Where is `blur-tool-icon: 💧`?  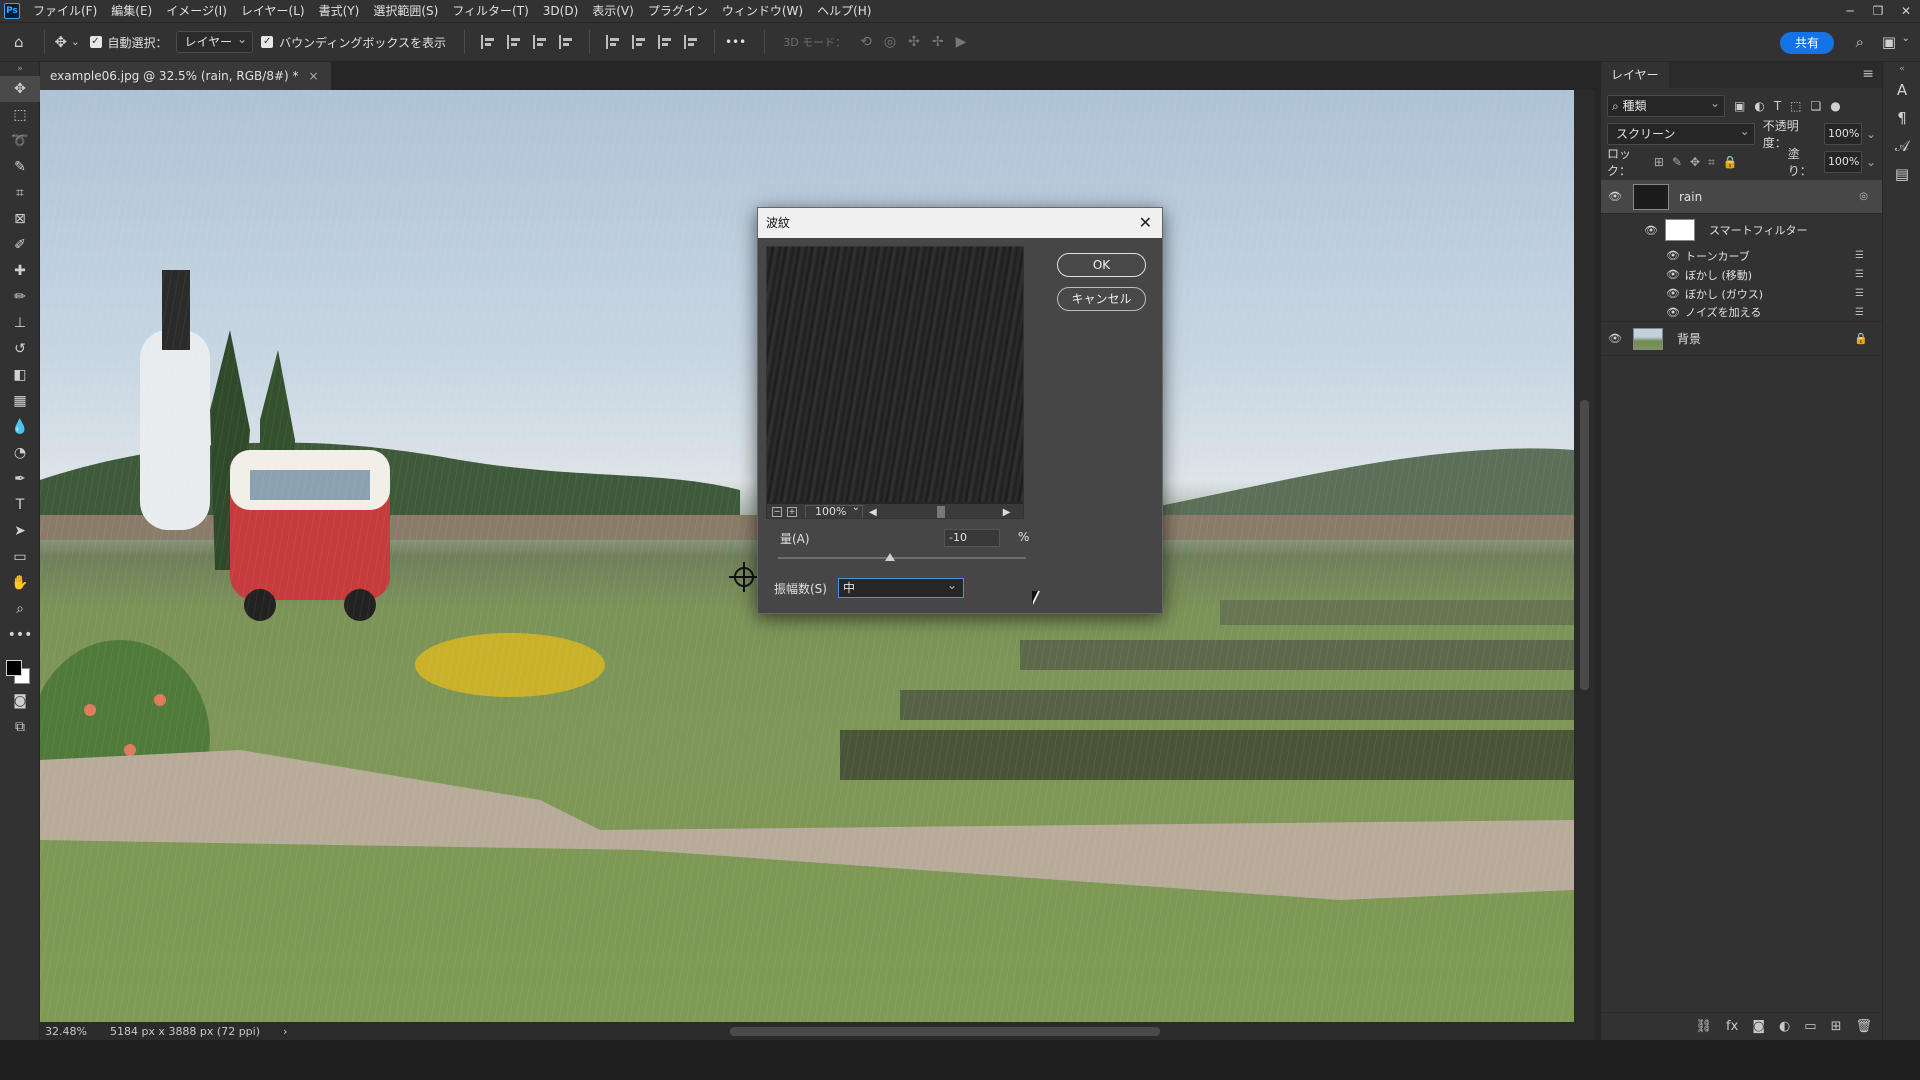 blur-tool-icon: 💧 is located at coordinates (20, 427).